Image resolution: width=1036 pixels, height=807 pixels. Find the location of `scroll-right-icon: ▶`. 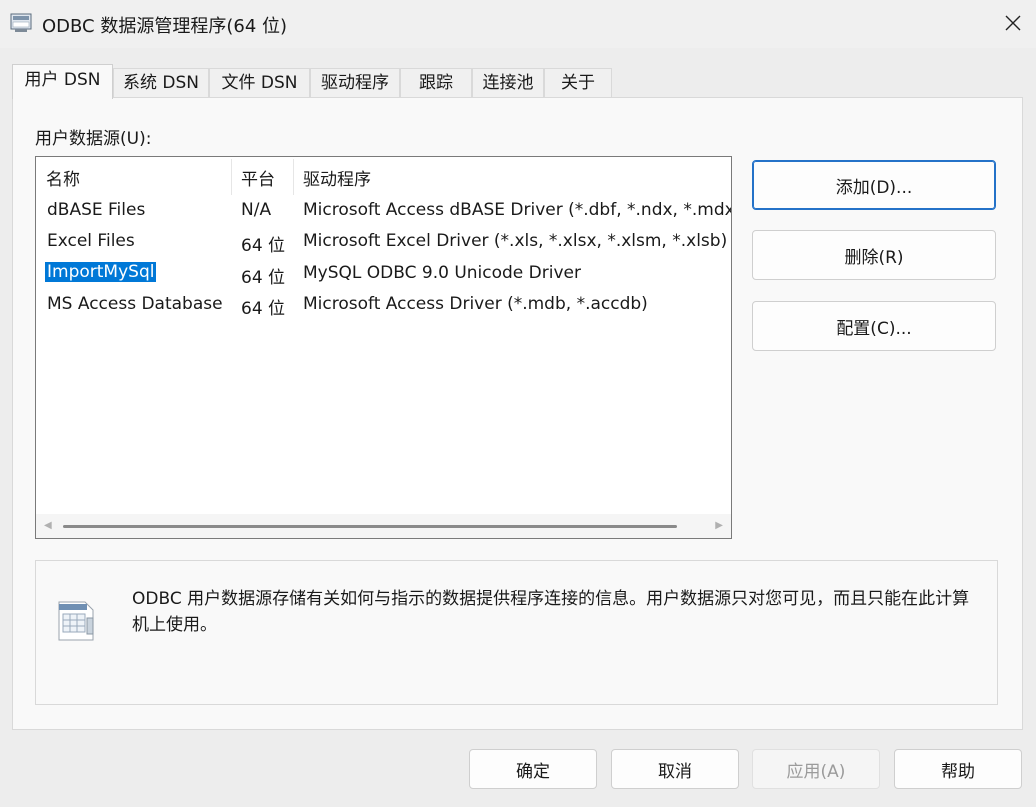

scroll-right-icon: ▶ is located at coordinates (719, 525).